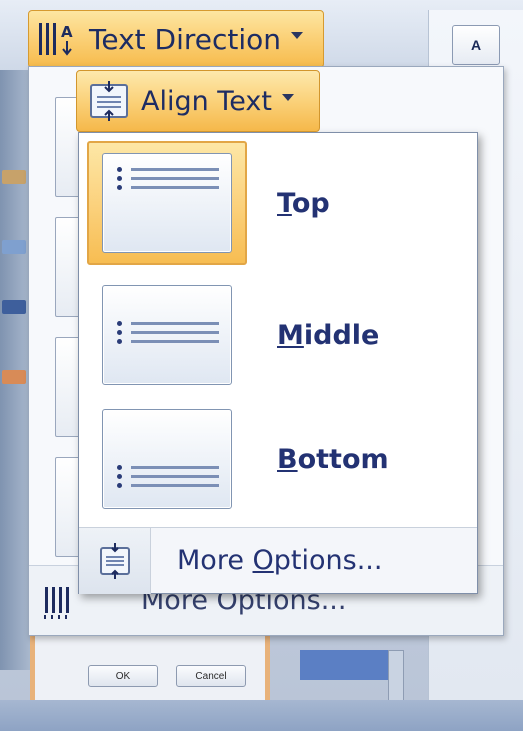 This screenshot has height=731, width=523. I want to click on align-bottom-label: Bottom, so click(333, 459).